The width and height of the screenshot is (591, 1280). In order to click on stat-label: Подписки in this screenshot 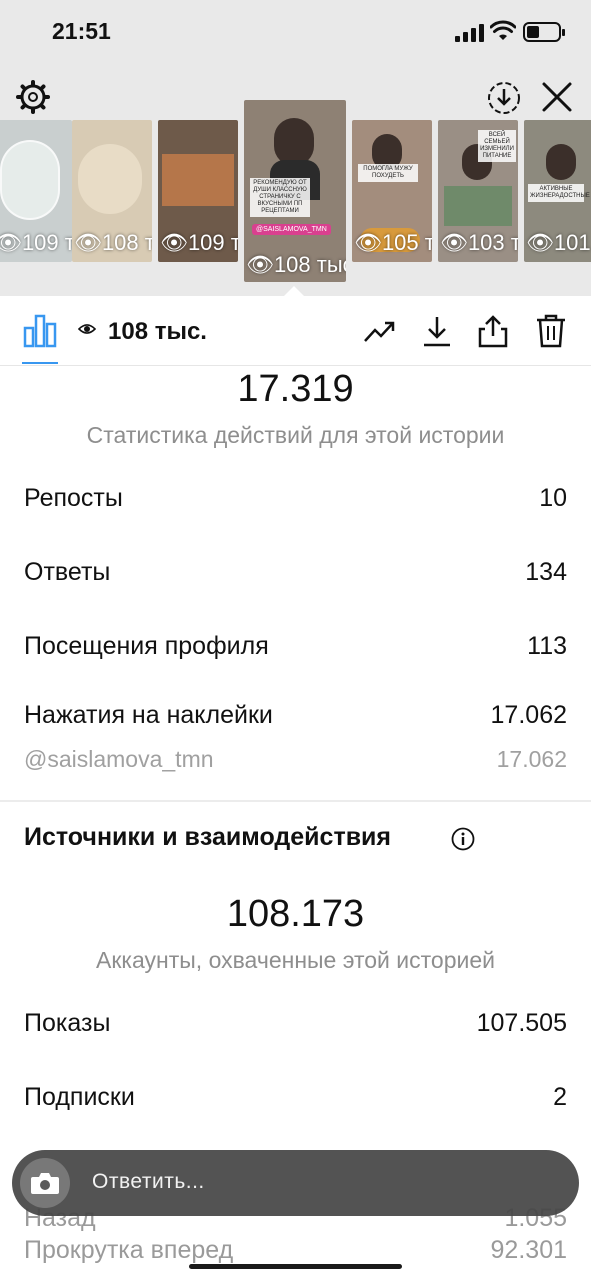, I will do `click(79, 1097)`.